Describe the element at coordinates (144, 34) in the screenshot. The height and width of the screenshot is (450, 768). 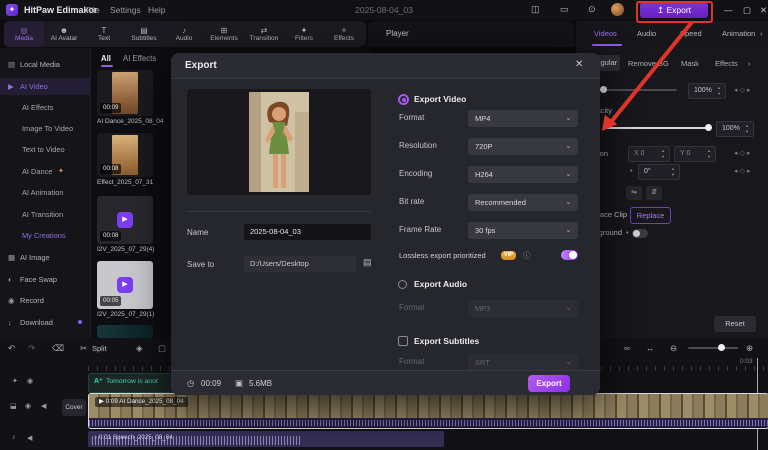
I see `tab-subtitles: ▤ Subtitles` at that location.